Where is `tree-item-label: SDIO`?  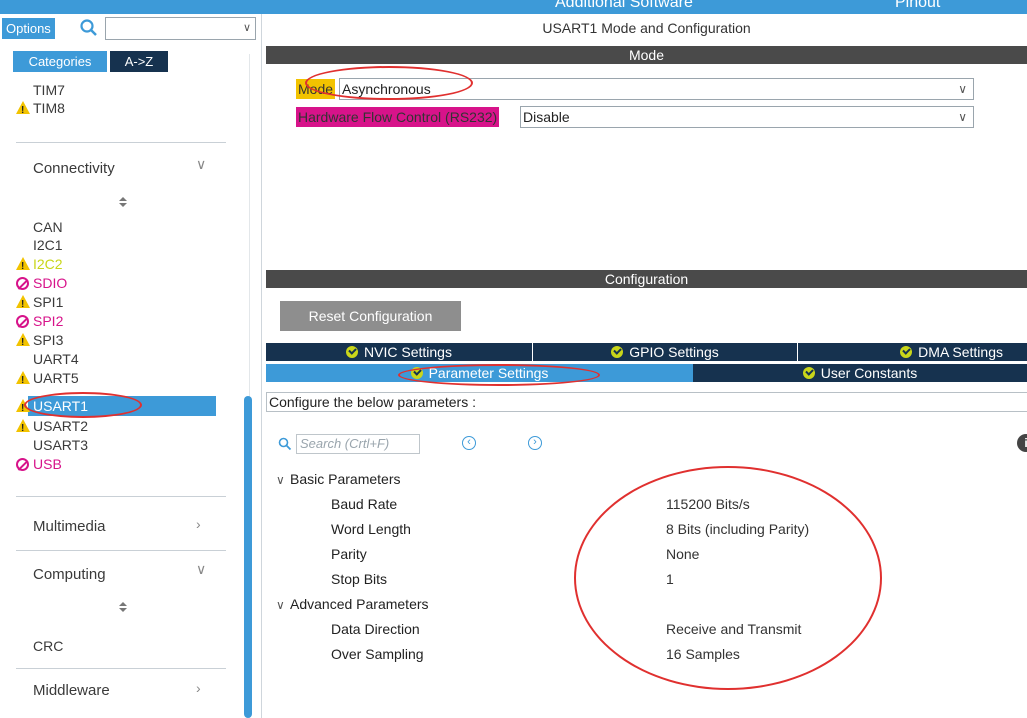 tree-item-label: SDIO is located at coordinates (50, 283).